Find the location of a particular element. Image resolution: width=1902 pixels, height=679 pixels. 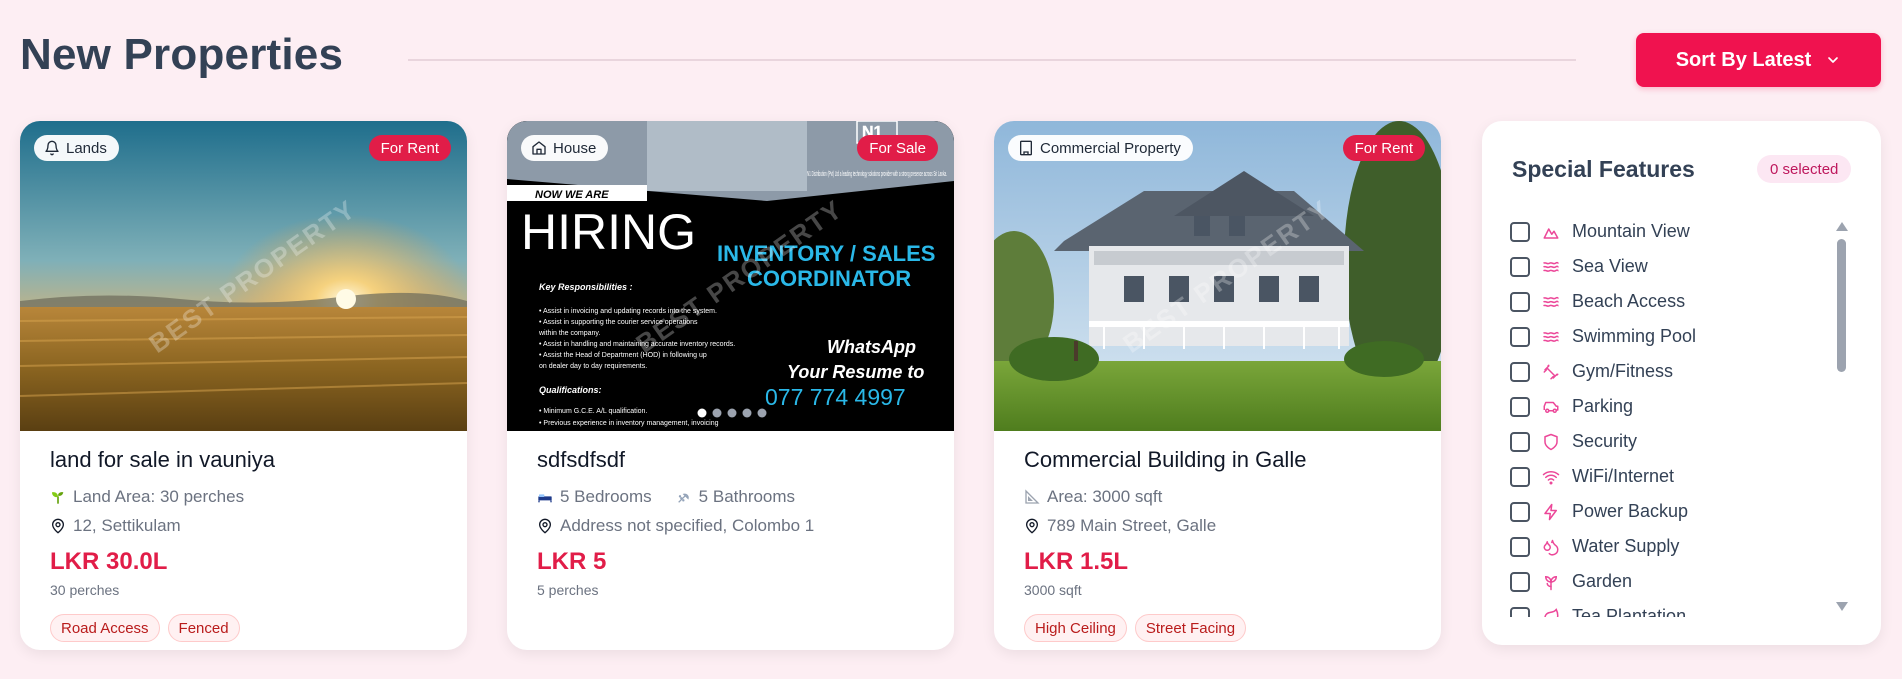

property-title: Commercial Building in Galle is located at coordinates (1217, 460).